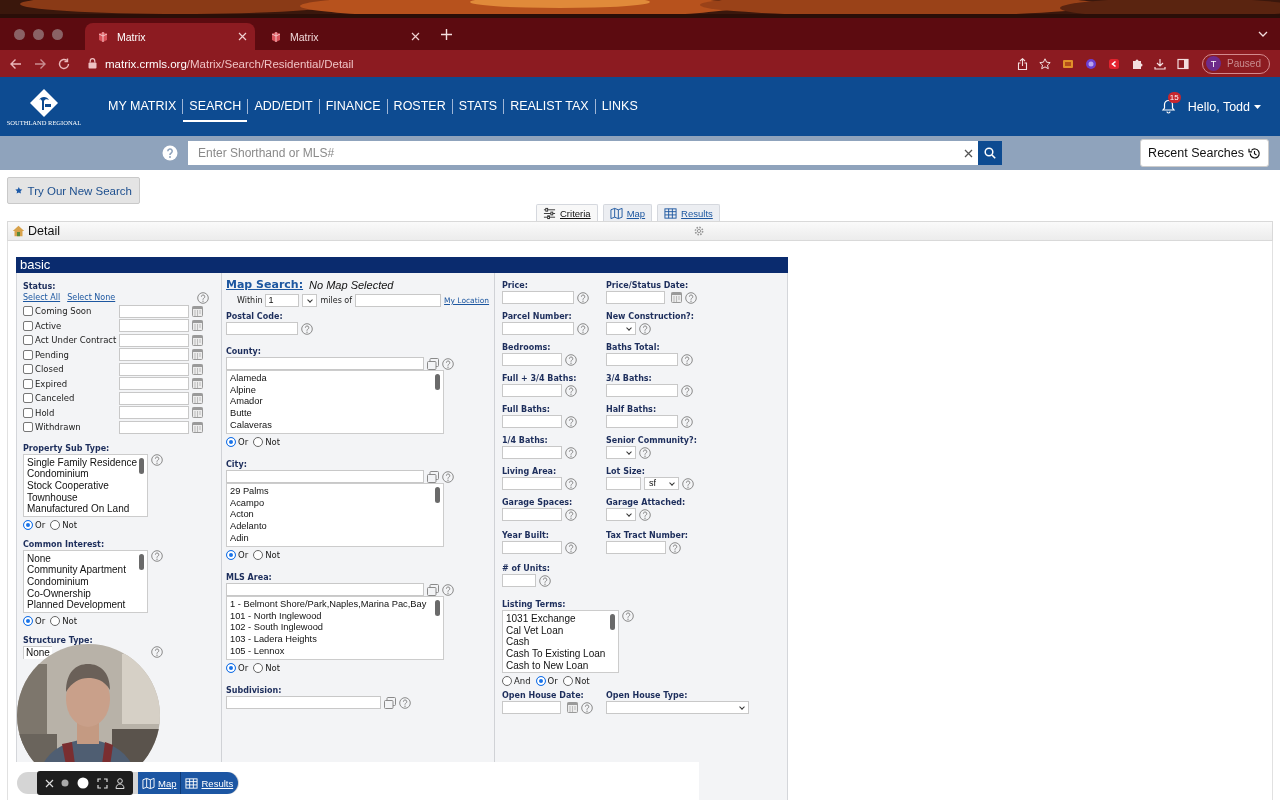  I want to click on list-box: Single Family Residence Condominium Stock Cooperative Townhouse Manufactured On Land, so click(85, 485).